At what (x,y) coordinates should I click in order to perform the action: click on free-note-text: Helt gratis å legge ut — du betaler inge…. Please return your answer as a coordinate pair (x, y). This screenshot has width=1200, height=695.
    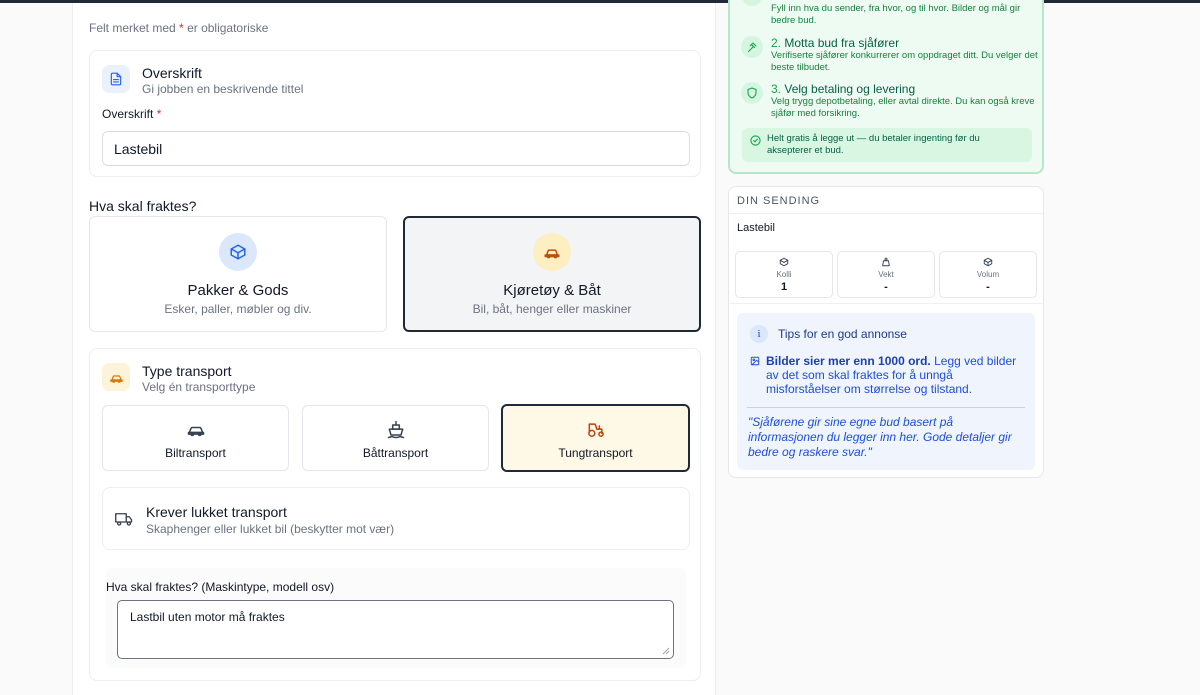
    Looking at the image, I should click on (873, 144).